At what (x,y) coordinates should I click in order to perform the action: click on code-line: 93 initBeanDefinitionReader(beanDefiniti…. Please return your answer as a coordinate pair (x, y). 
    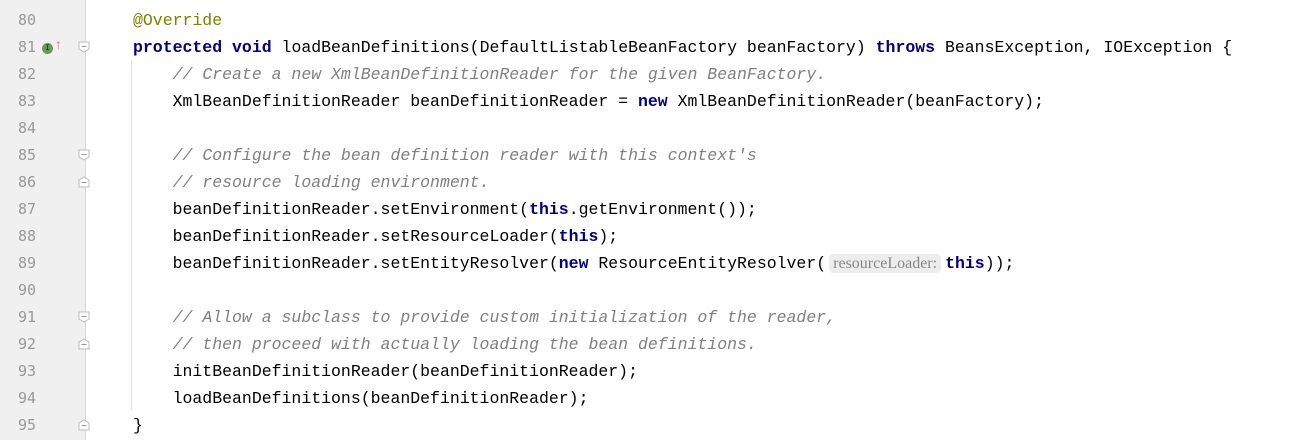
    Looking at the image, I should click on (647, 371).